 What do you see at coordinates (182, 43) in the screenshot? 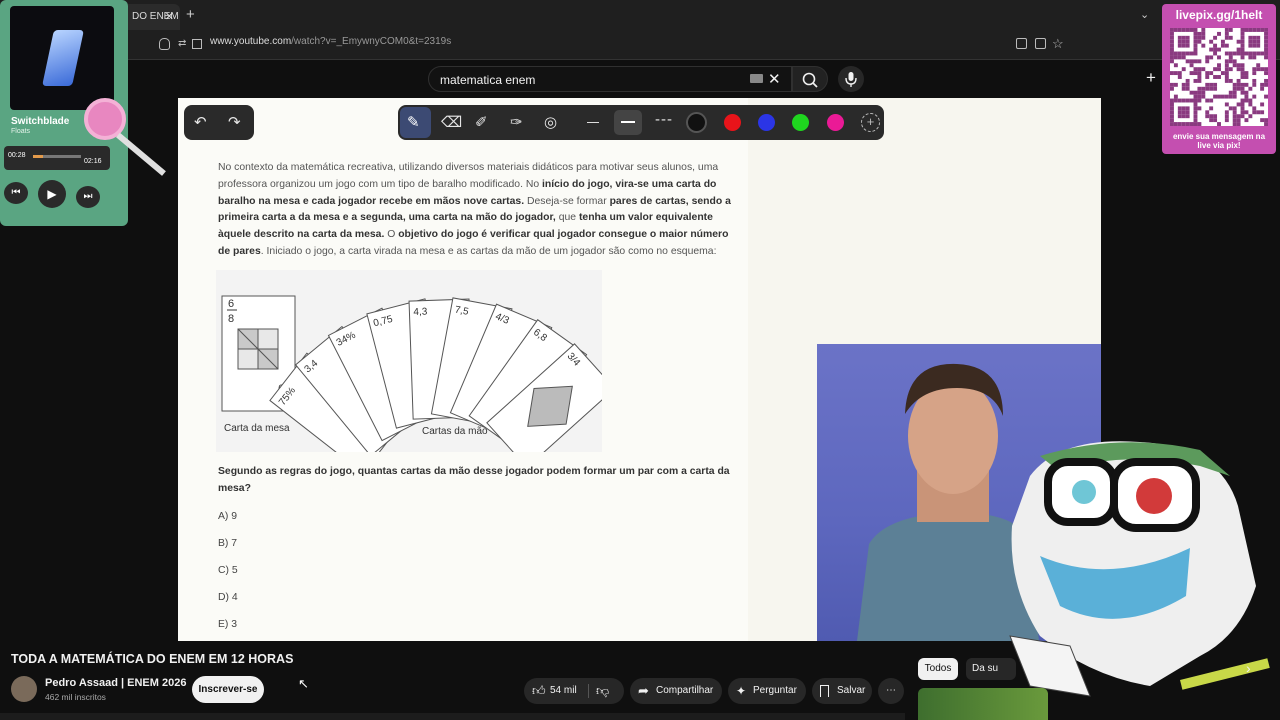
I see `tune-icon: ⇄` at bounding box center [182, 43].